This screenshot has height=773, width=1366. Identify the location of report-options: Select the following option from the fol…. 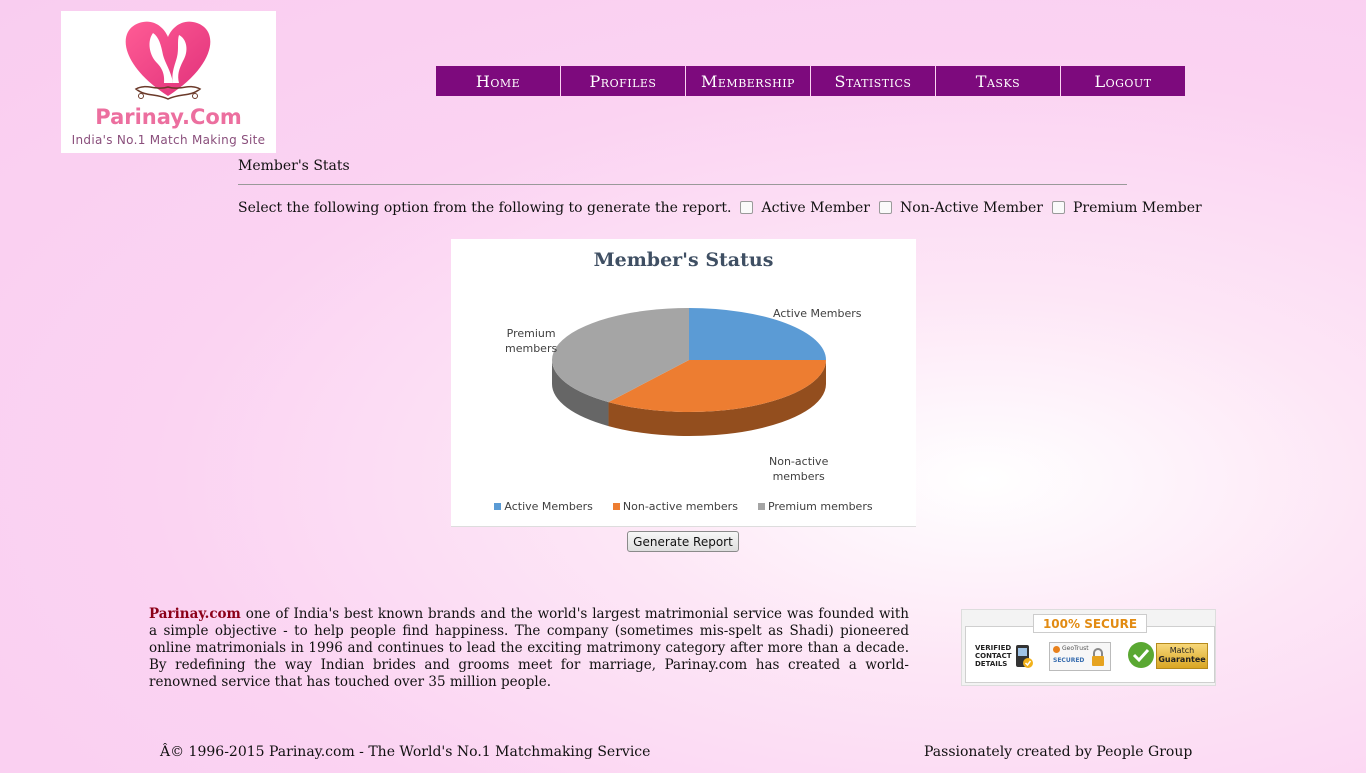
(720, 208).